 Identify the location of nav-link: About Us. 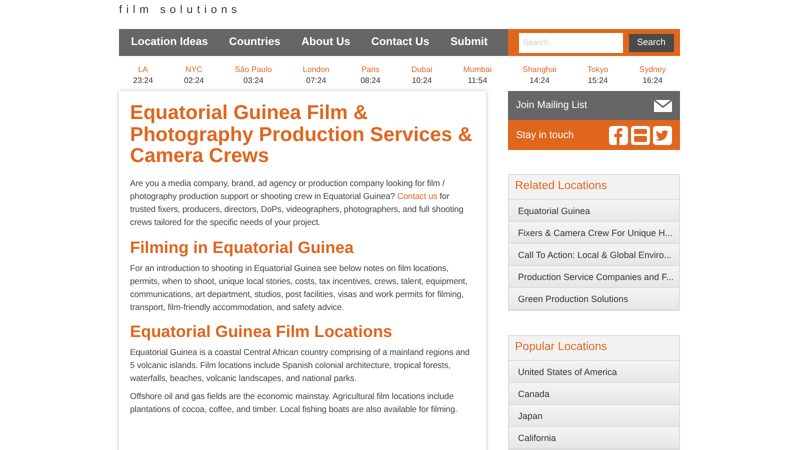
(325, 42).